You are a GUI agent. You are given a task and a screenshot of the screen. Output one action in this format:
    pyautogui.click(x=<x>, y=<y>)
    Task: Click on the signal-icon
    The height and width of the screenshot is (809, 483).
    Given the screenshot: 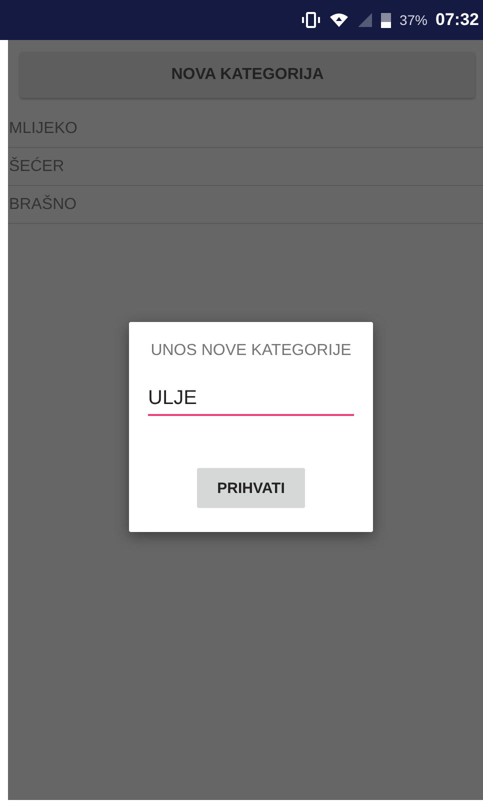 What is the action you would take?
    pyautogui.click(x=365, y=20)
    